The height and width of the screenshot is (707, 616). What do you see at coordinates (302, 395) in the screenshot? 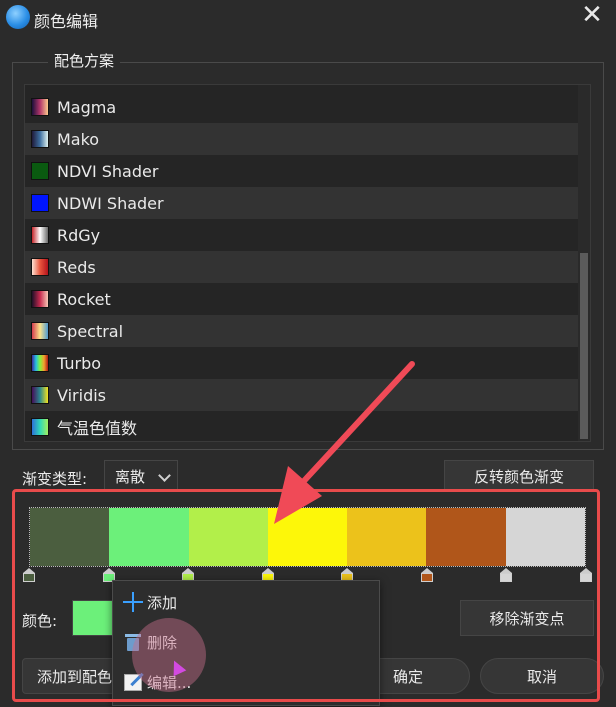
I see `scheme-item: Viridis` at bounding box center [302, 395].